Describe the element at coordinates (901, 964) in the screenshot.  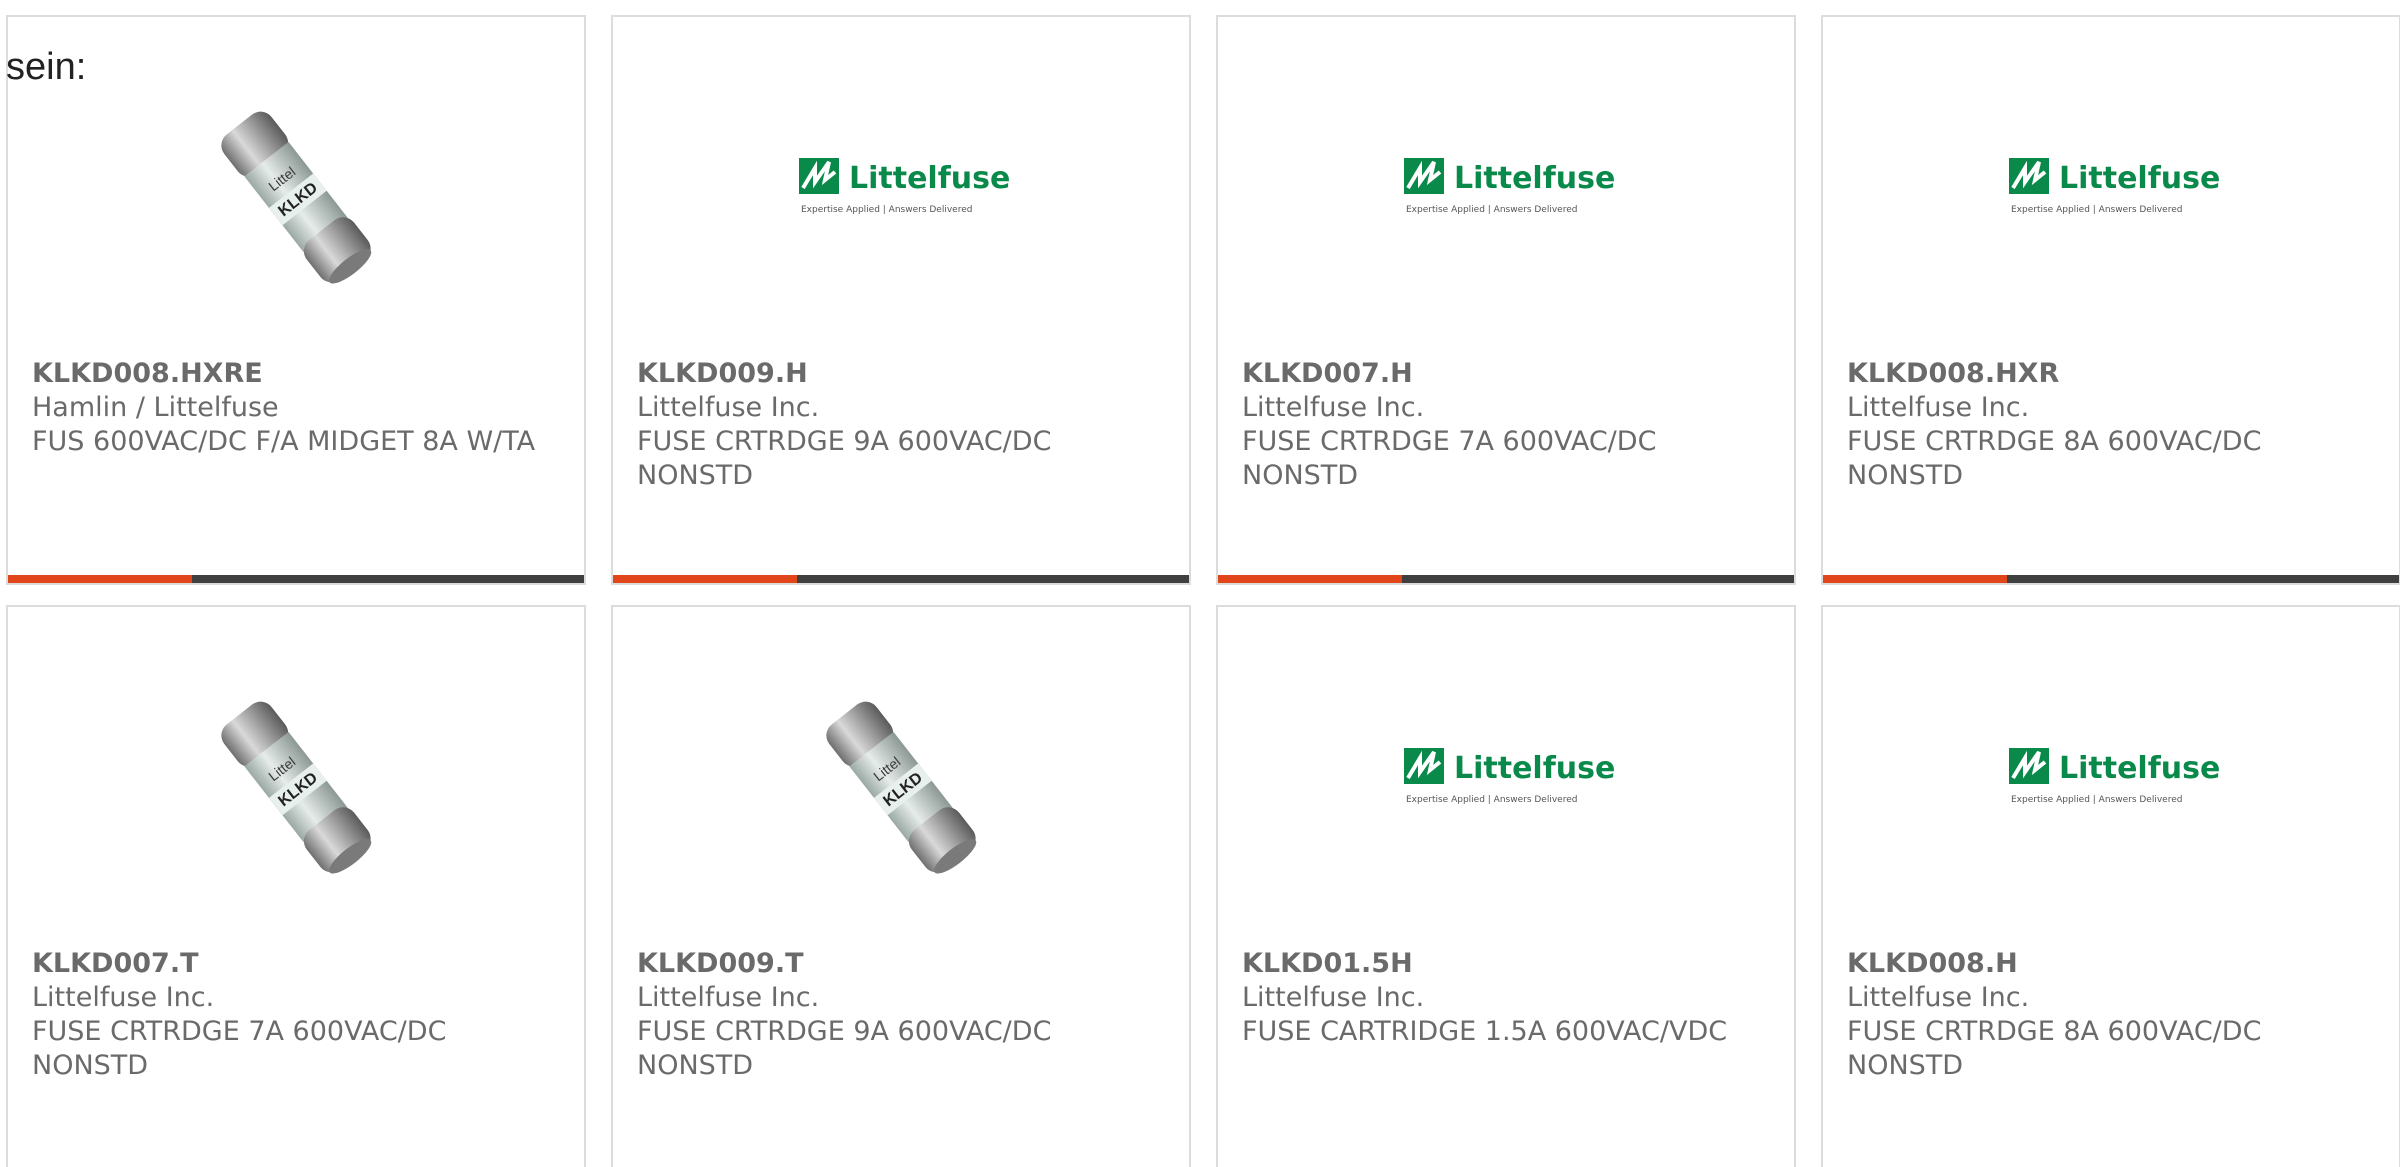
I see `part-number: KLKD009.T` at that location.